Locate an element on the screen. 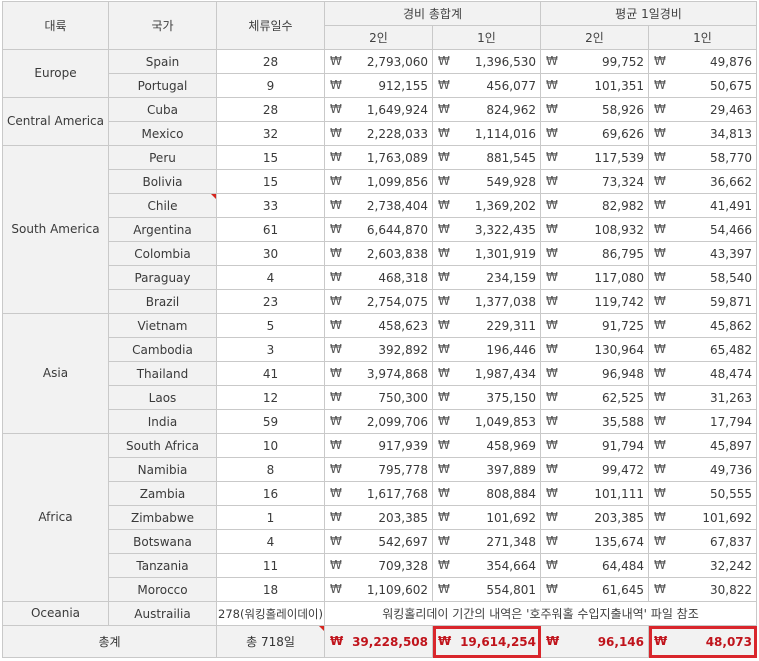 This screenshot has height=661, width=759. amount-value: 2,099,706 is located at coordinates (397, 421).